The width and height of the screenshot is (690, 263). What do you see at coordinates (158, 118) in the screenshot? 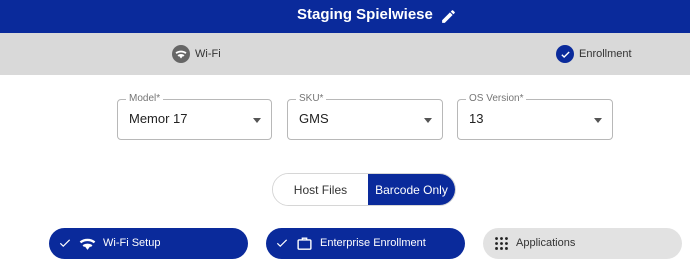
I see `model-value: Memor 17` at bounding box center [158, 118].